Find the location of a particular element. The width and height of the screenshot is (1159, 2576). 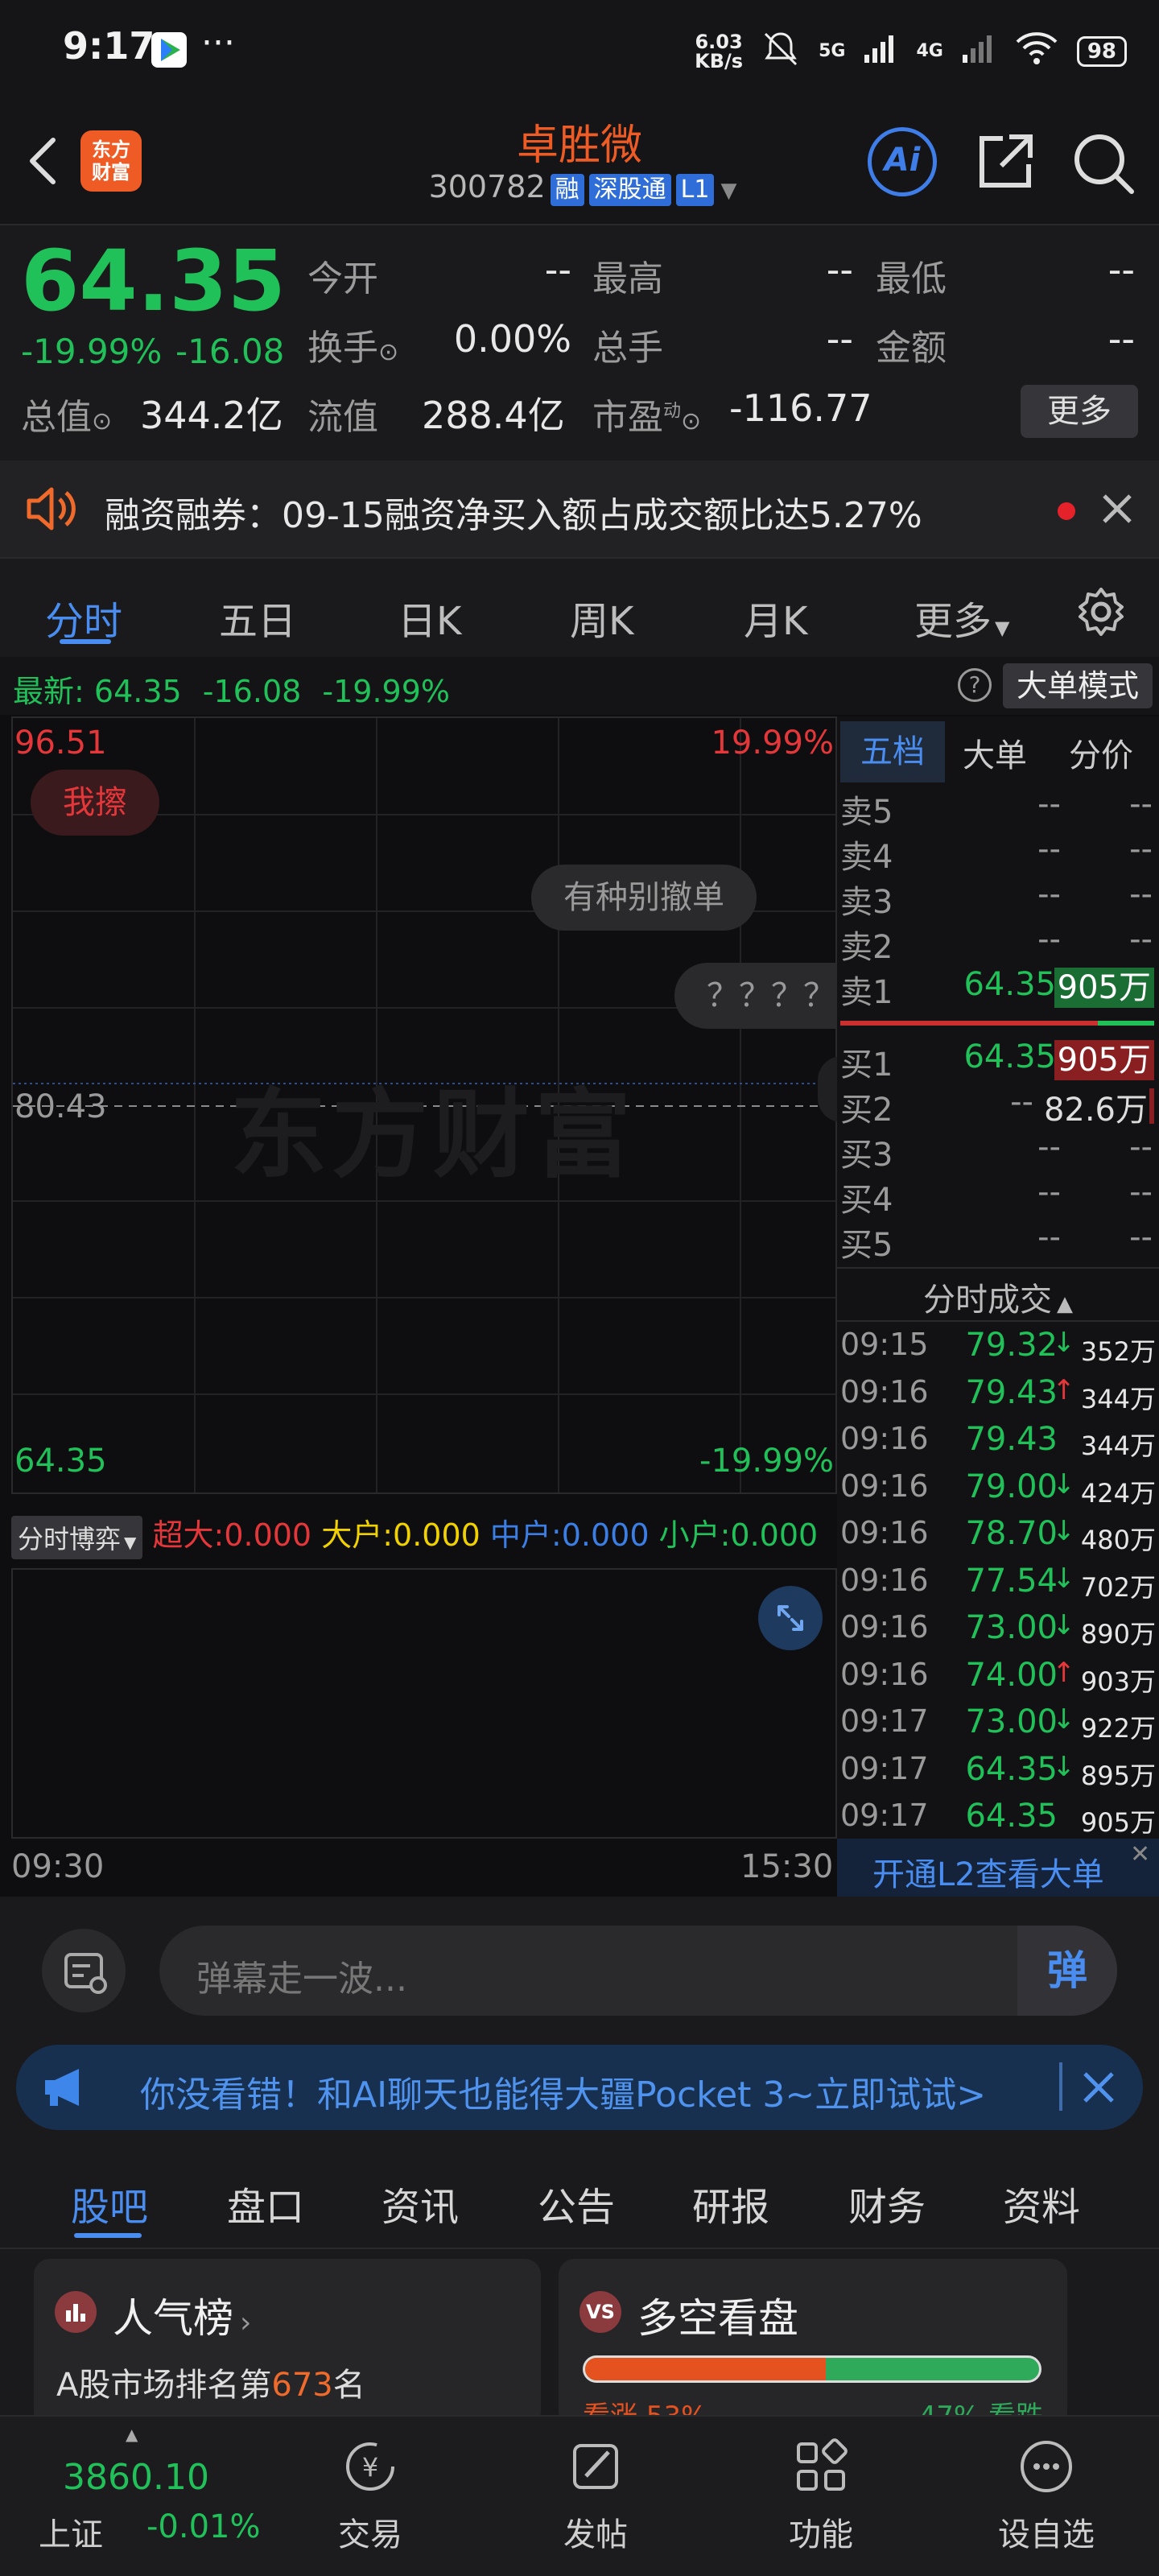

l2-upgrade-banner: 开通L2查看大单 ✕ is located at coordinates (998, 1868).